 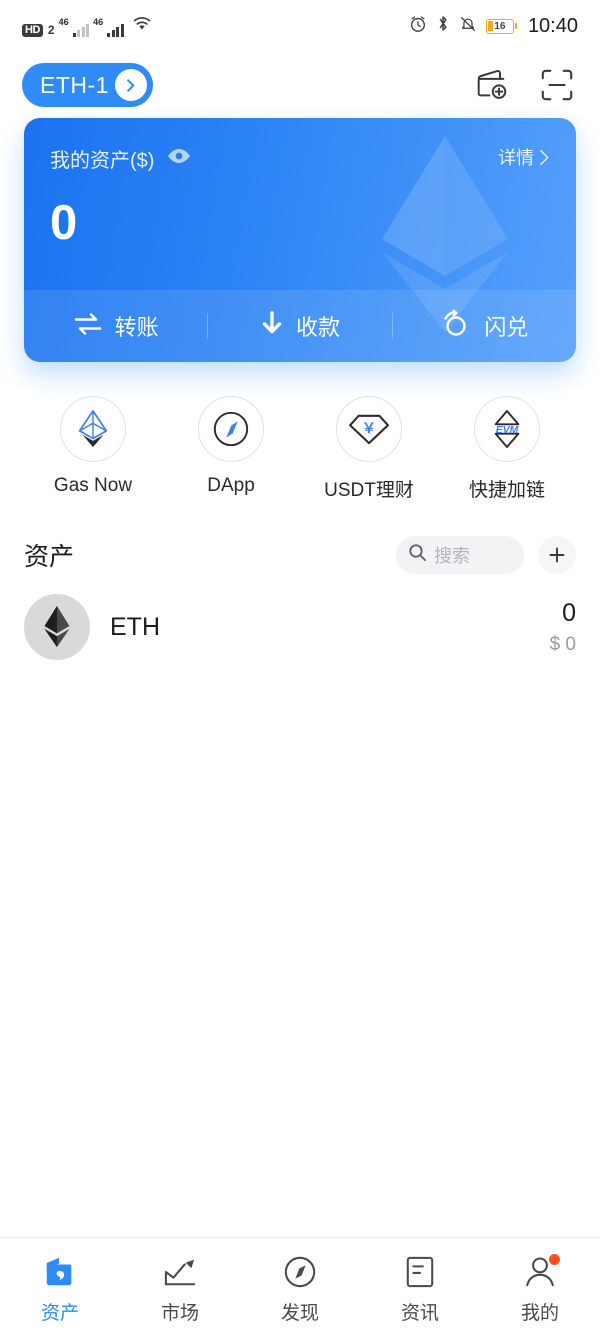 I want to click on assets-section-header: 资产 搜索, so click(x=300, y=555).